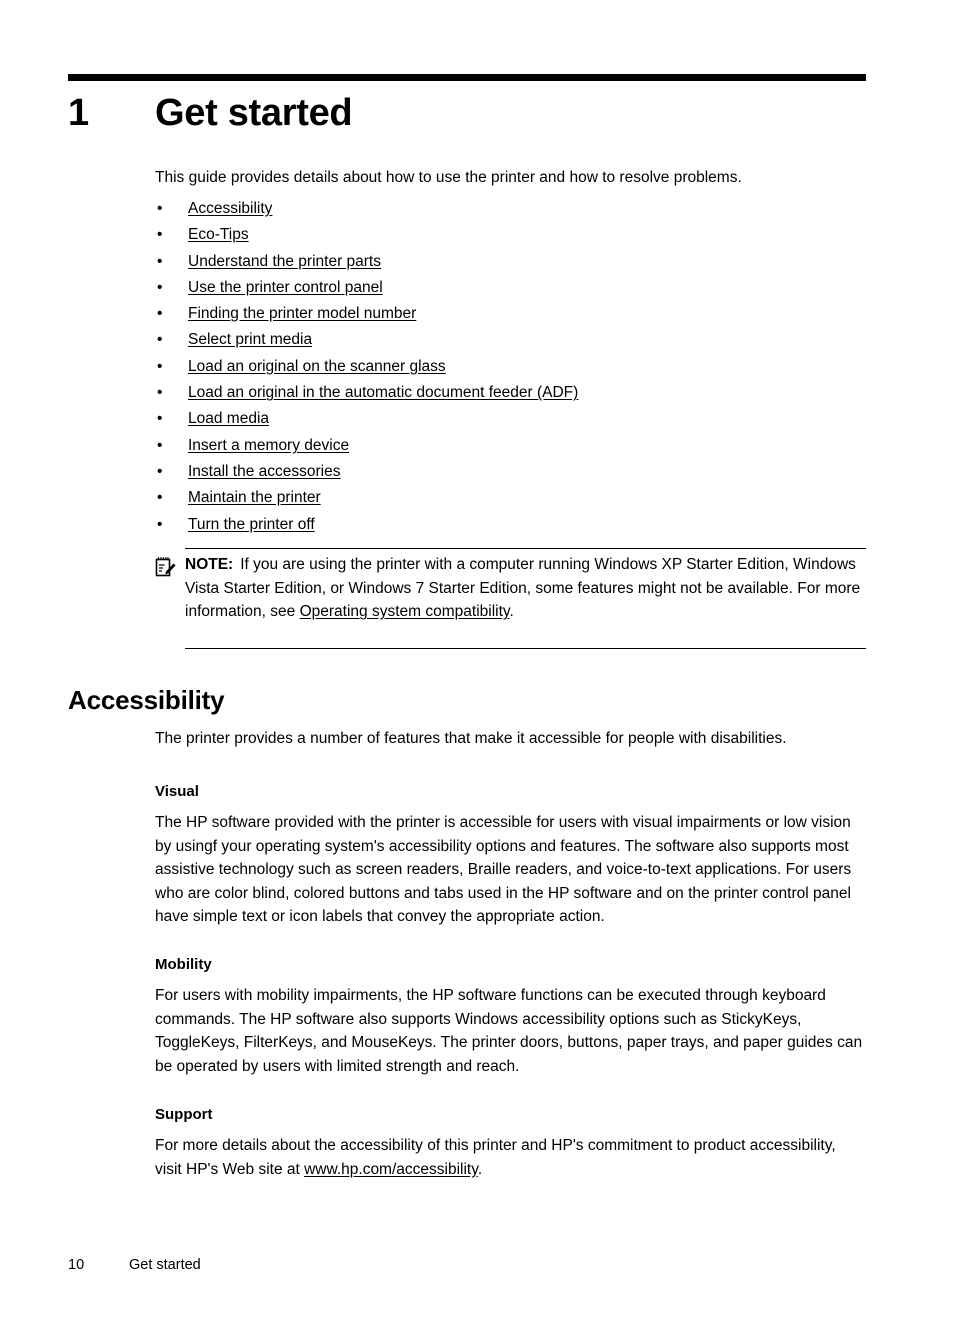 This screenshot has width=954, height=1321. What do you see at coordinates (76, 1265) in the screenshot?
I see `footer-page-number: 10` at bounding box center [76, 1265].